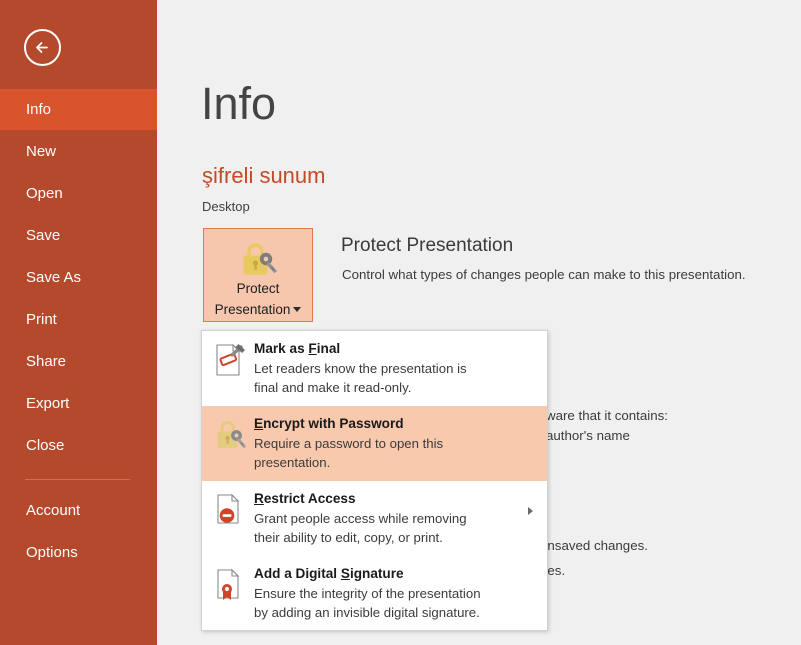 The height and width of the screenshot is (645, 801). Describe the element at coordinates (349, 443) in the screenshot. I see `menu-desc-line1: Require a password to open this` at that location.